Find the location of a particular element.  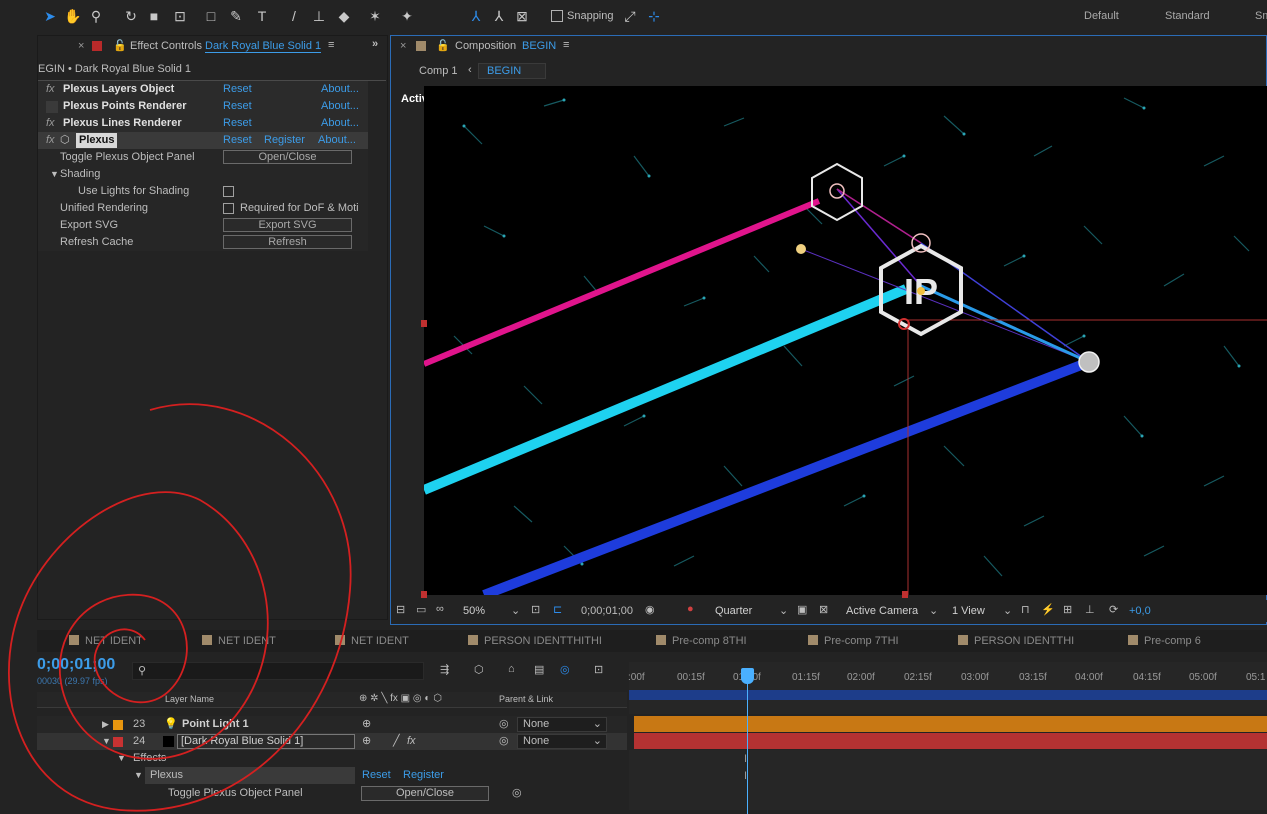

exposure-icon: ⟳ is located at coordinates (1113, 609).